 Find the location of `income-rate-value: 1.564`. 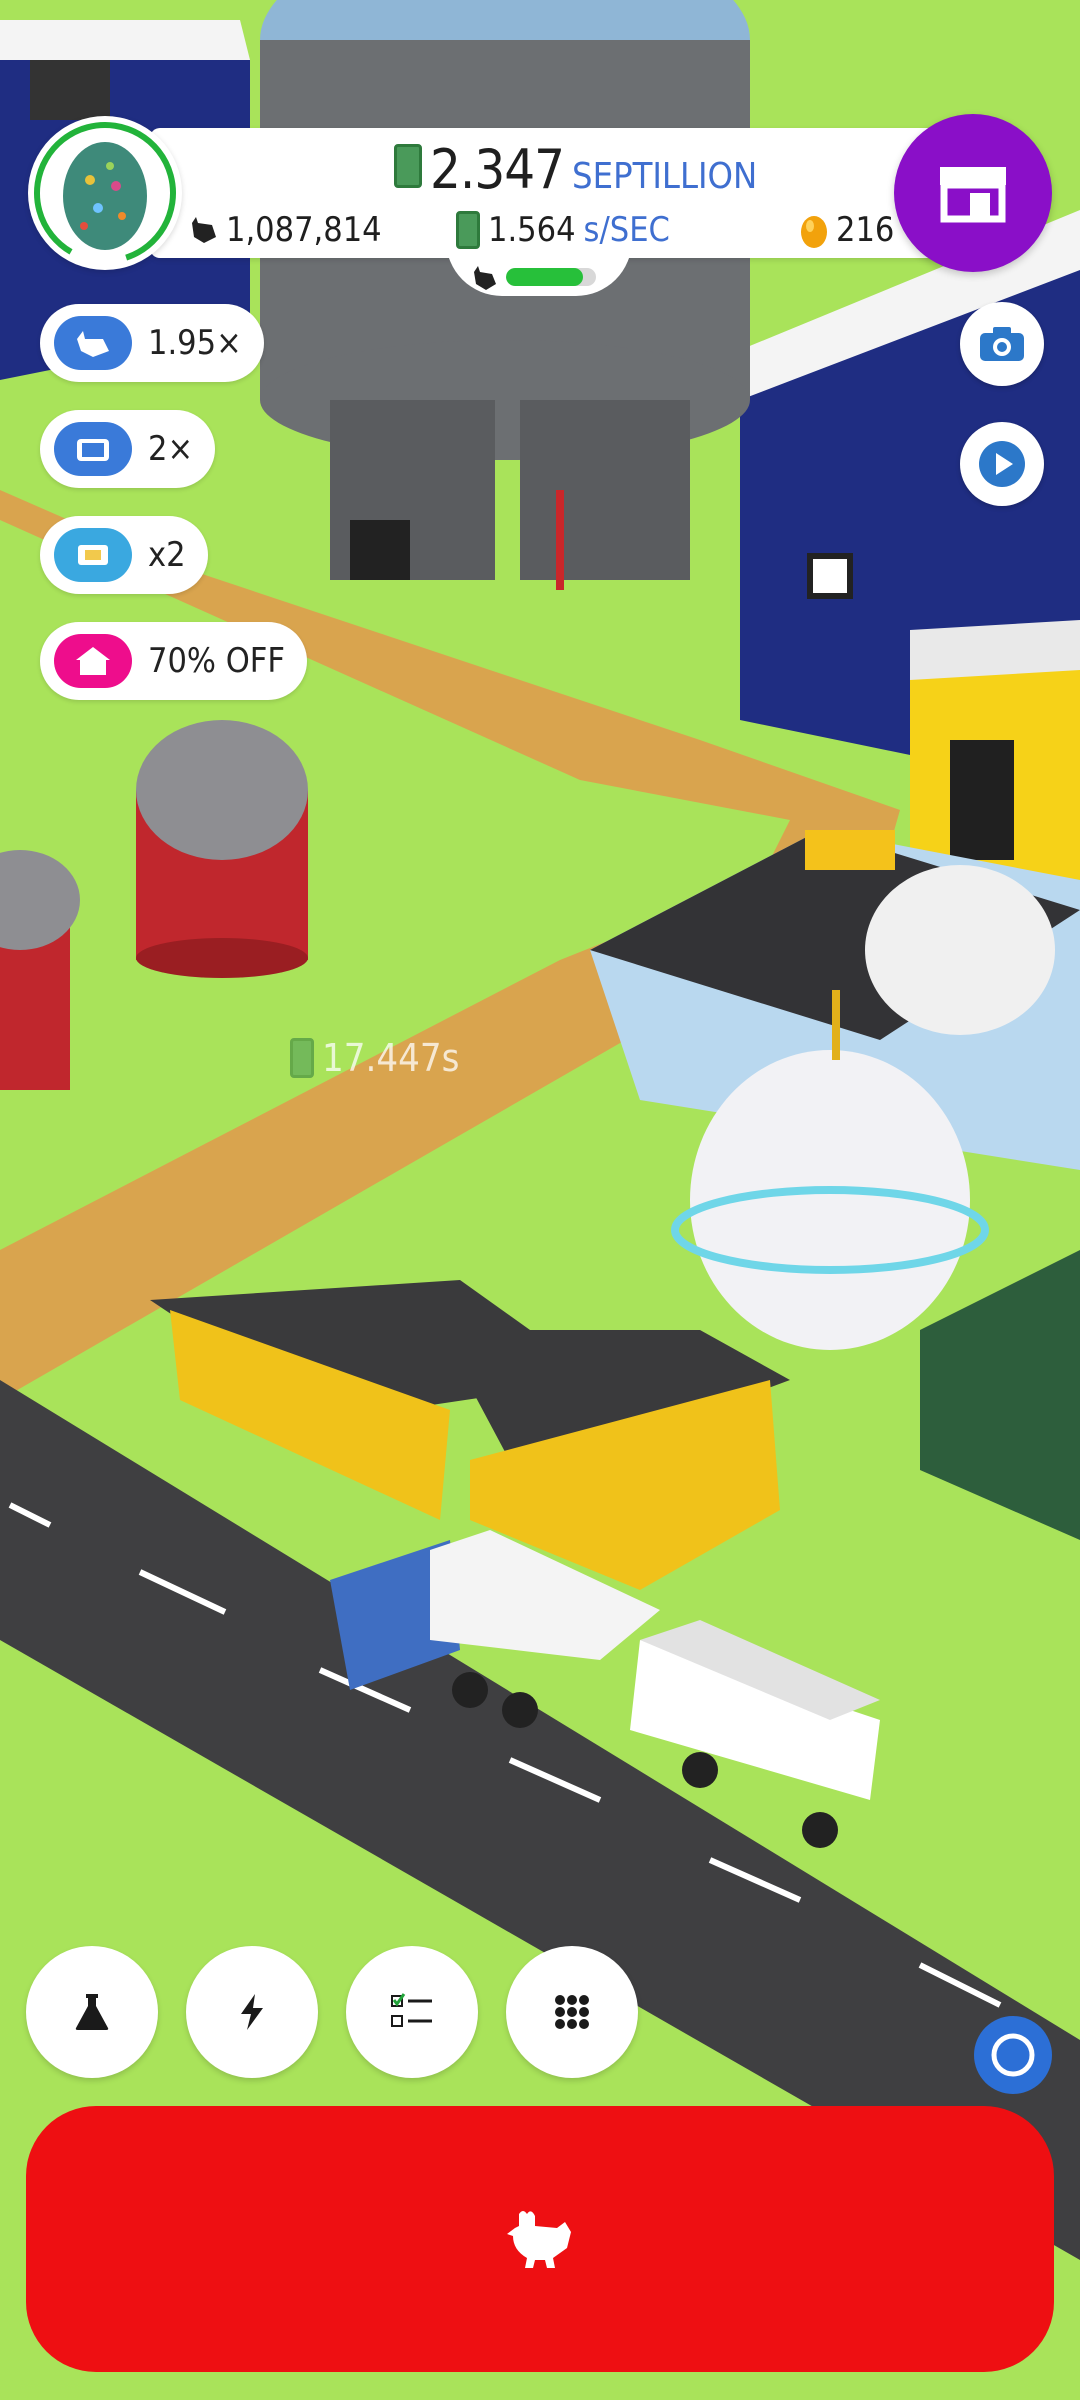

income-rate-value: 1.564 is located at coordinates (532, 230).